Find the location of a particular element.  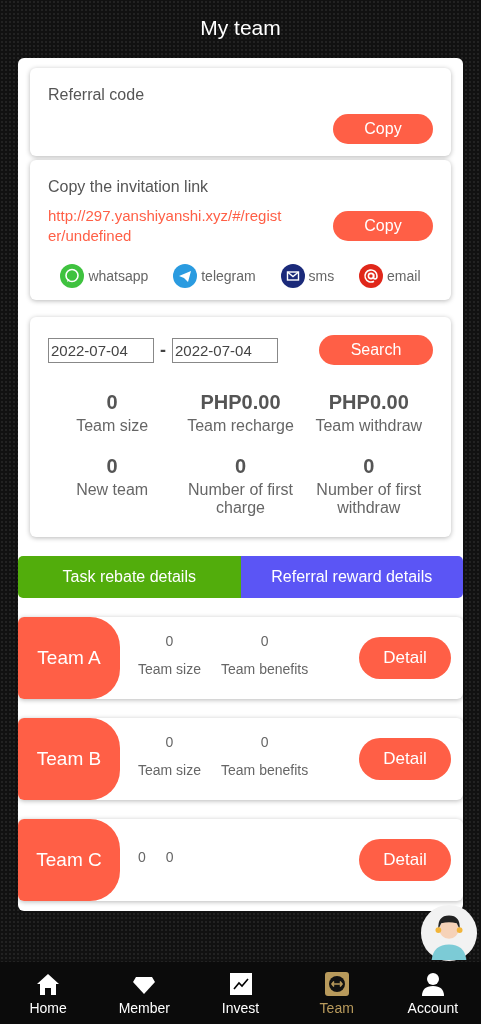

share-option: telegram is located at coordinates (214, 276).